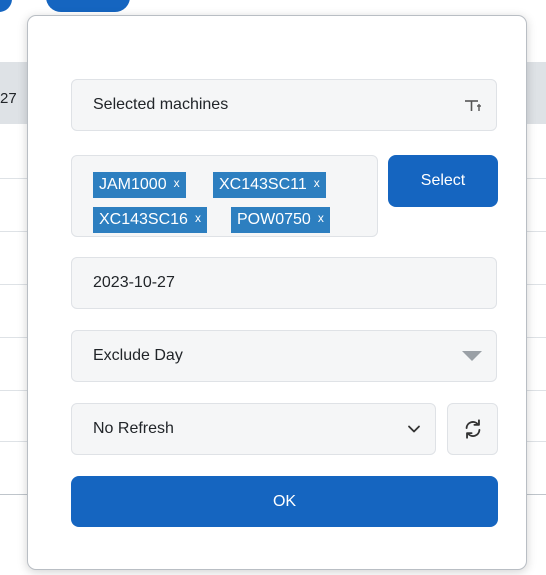  What do you see at coordinates (134, 282) in the screenshot?
I see `date-value: 2023-10-27` at bounding box center [134, 282].